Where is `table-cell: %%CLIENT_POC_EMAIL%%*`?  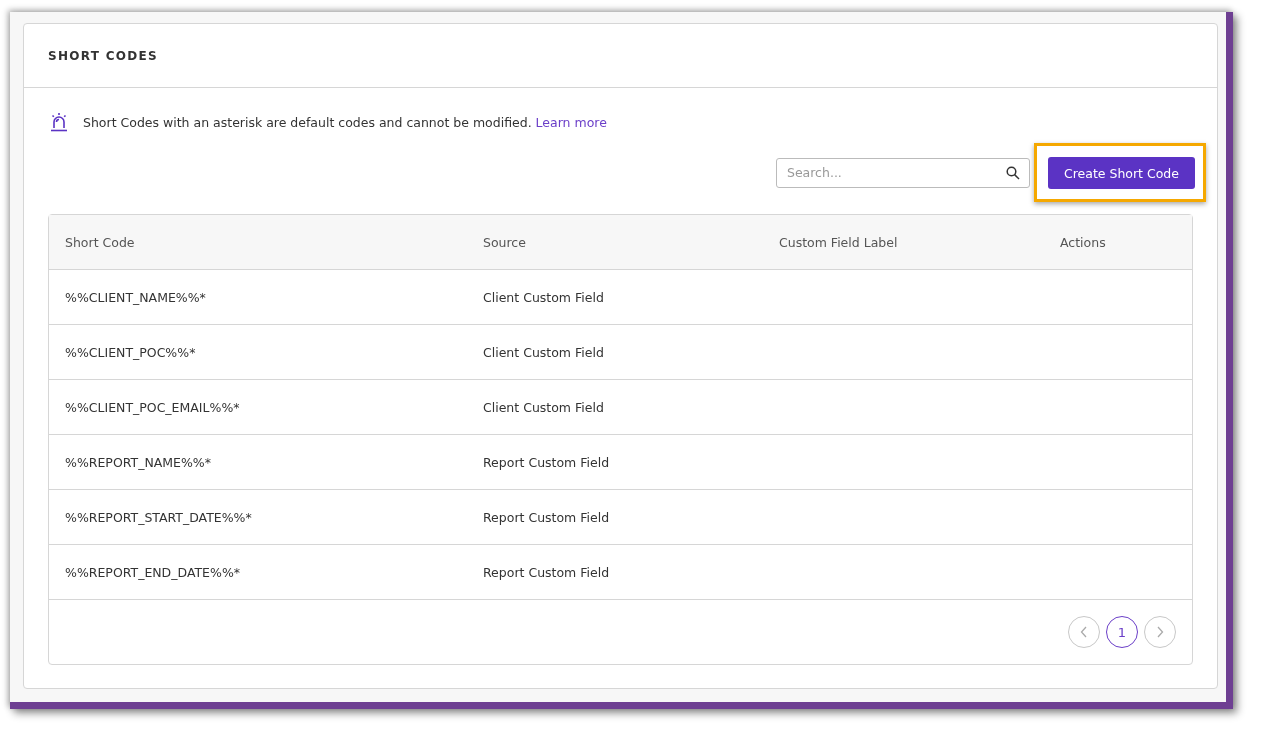
table-cell: %%CLIENT_POC_EMAIL%%* is located at coordinates (152, 407).